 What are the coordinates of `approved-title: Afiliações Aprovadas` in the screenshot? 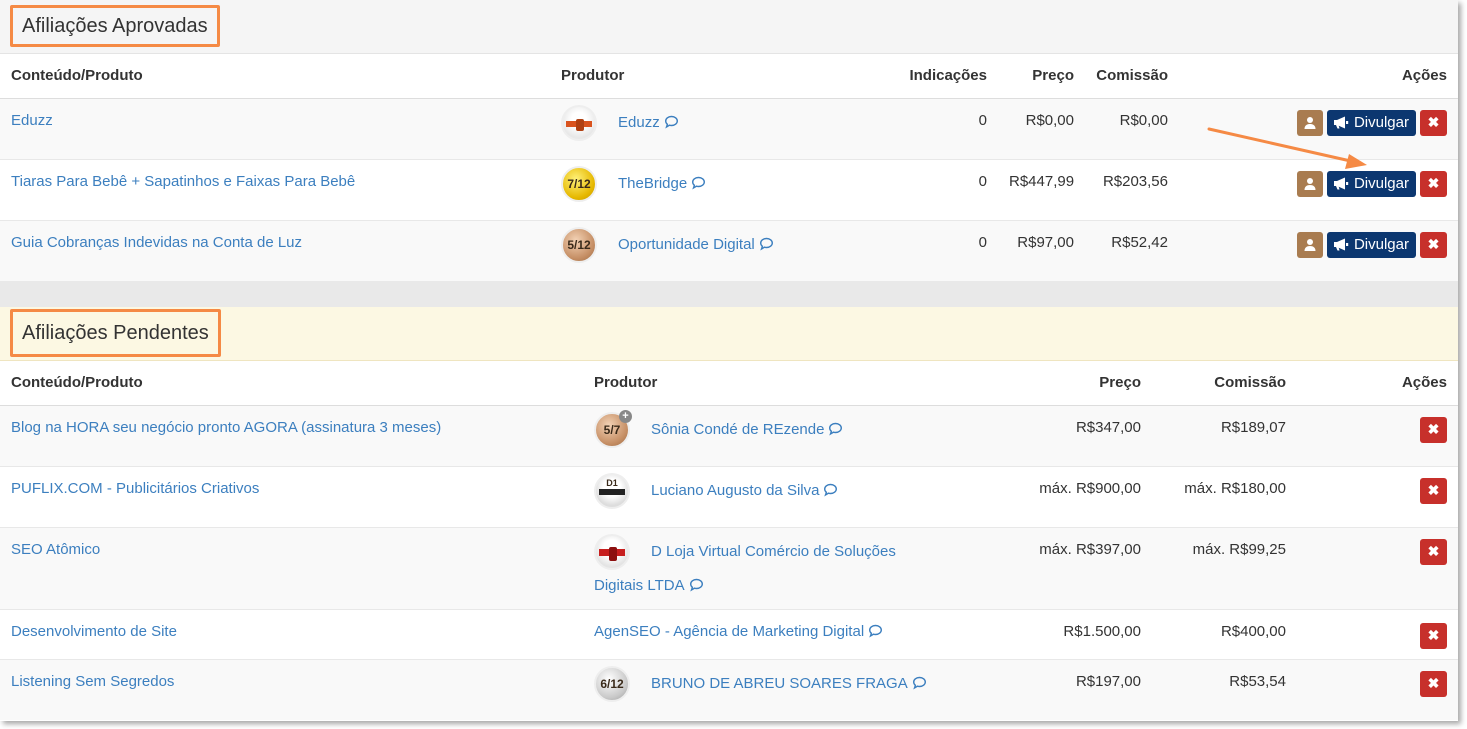 It's located at (115, 26).